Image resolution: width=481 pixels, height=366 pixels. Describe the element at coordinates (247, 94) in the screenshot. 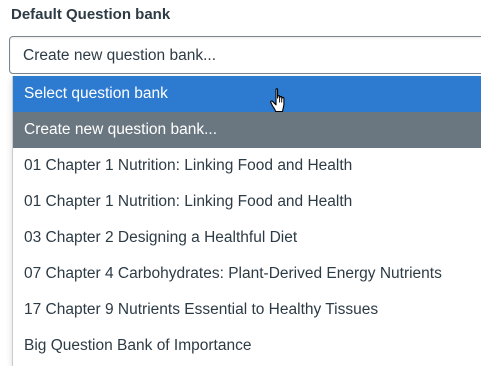

I see `option-select-question-bank: Select question bank` at that location.